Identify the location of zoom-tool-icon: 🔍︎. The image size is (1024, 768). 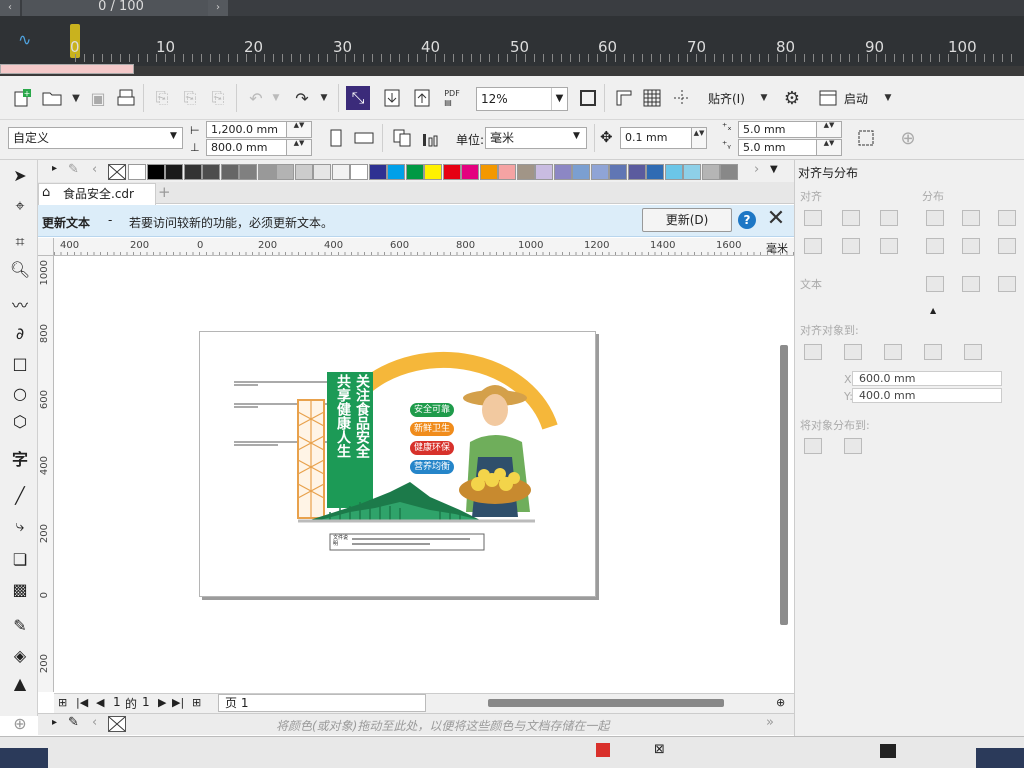
(20, 270).